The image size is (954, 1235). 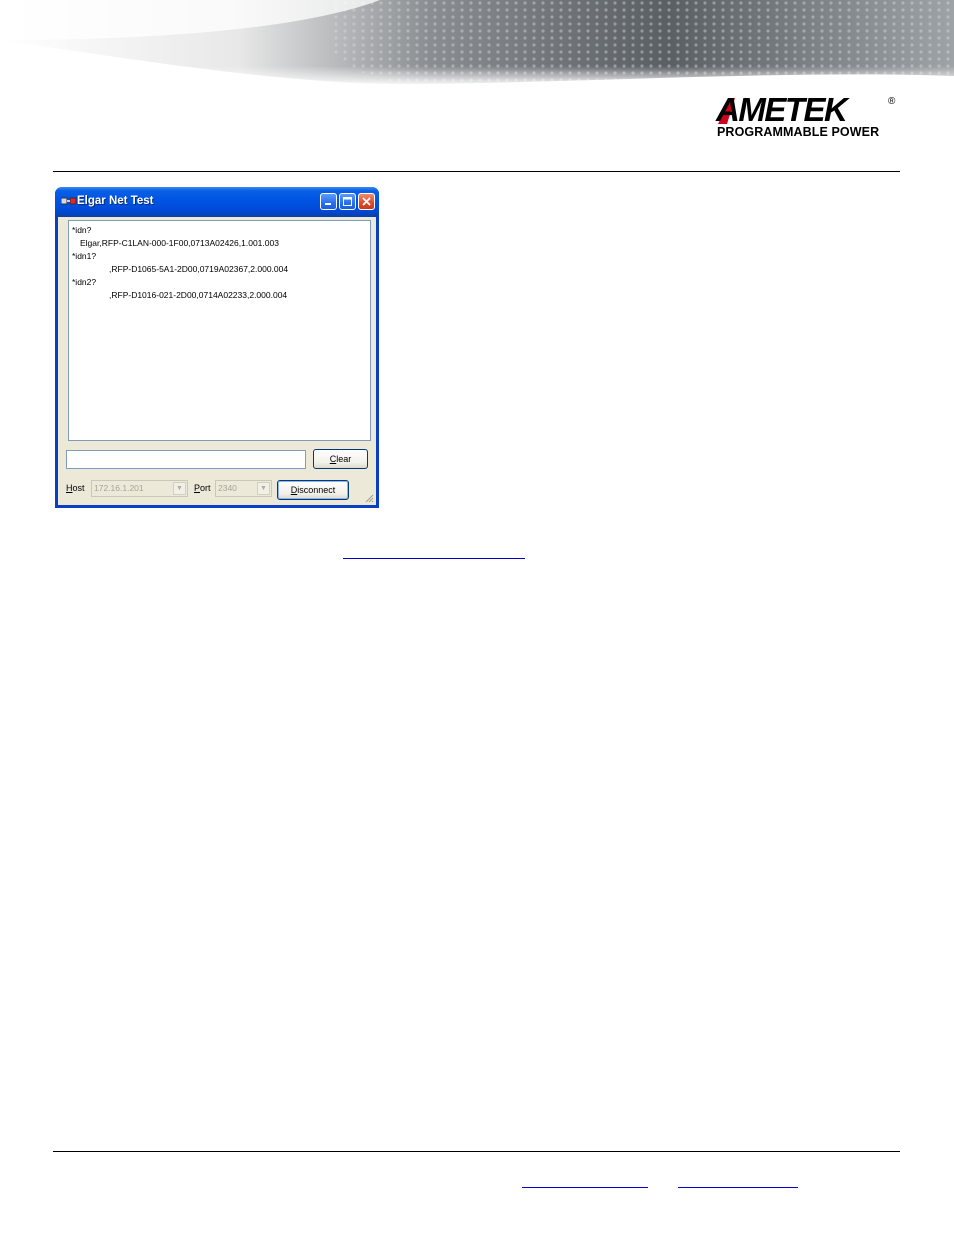 What do you see at coordinates (316, 490) in the screenshot?
I see `disconnect-label: isconnect` at bounding box center [316, 490].